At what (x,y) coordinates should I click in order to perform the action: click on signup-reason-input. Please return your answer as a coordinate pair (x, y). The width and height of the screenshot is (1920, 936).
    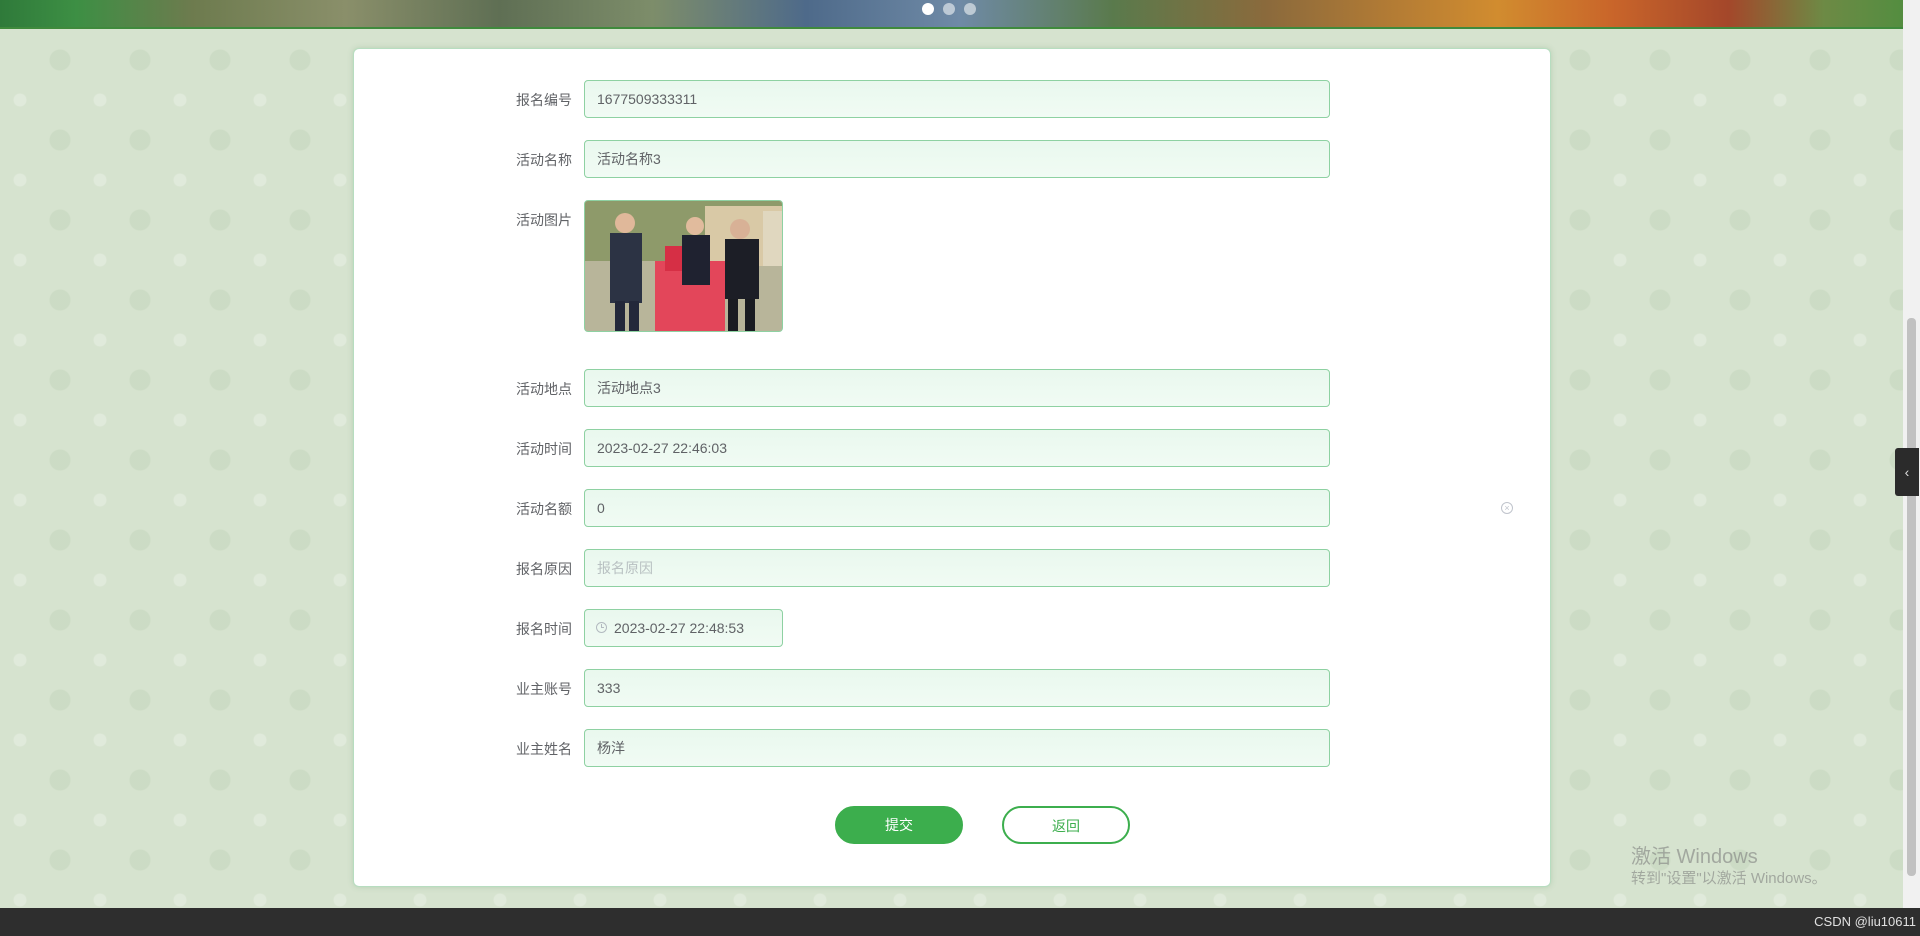
    Looking at the image, I should click on (957, 568).